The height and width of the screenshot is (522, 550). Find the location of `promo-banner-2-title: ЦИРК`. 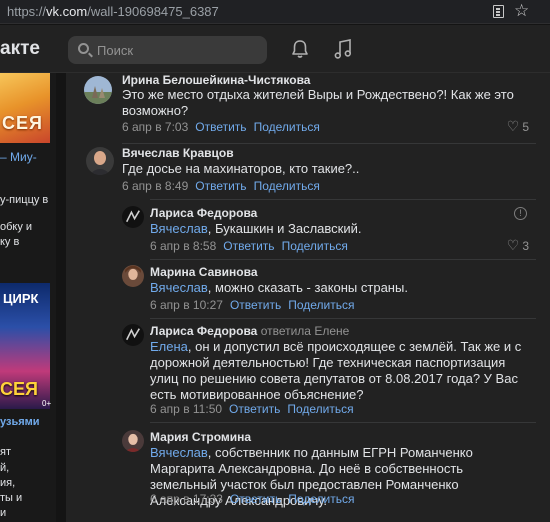

promo-banner-2-title: ЦИРК is located at coordinates (21, 298).